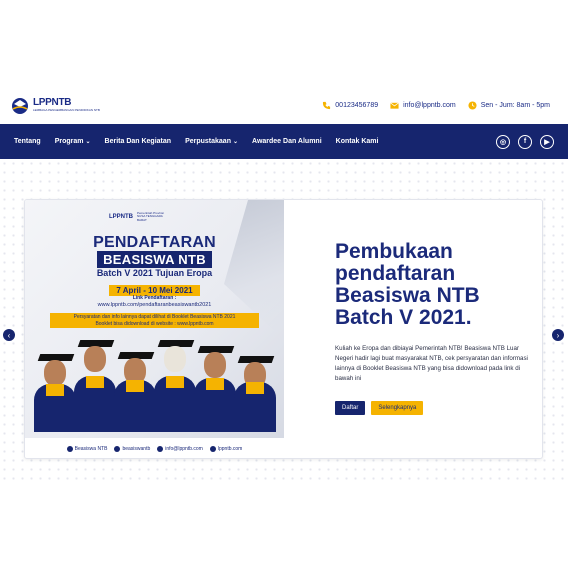 The image size is (568, 568). I want to click on poster-footer-text: lppntb.com, so click(230, 449).